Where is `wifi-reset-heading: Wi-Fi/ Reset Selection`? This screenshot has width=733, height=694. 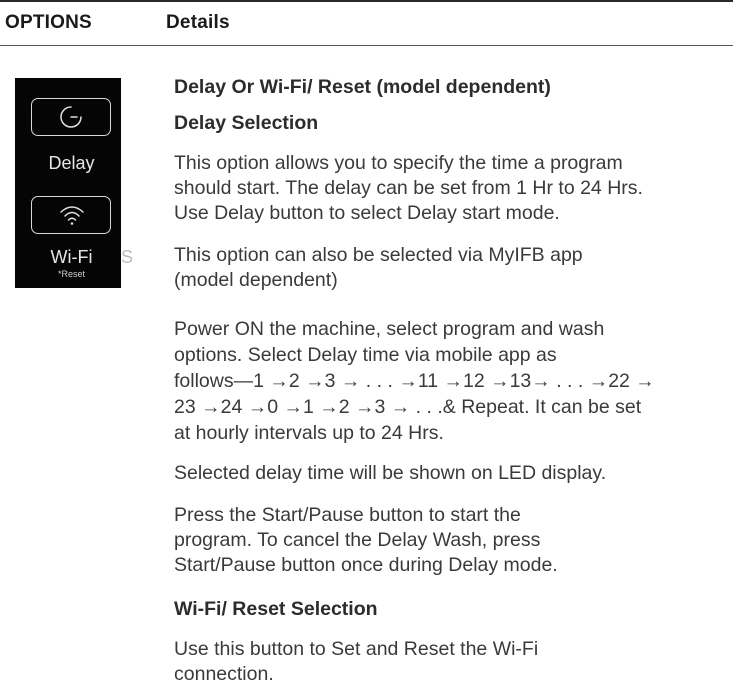 wifi-reset-heading: Wi-Fi/ Reset Selection is located at coordinates (276, 609).